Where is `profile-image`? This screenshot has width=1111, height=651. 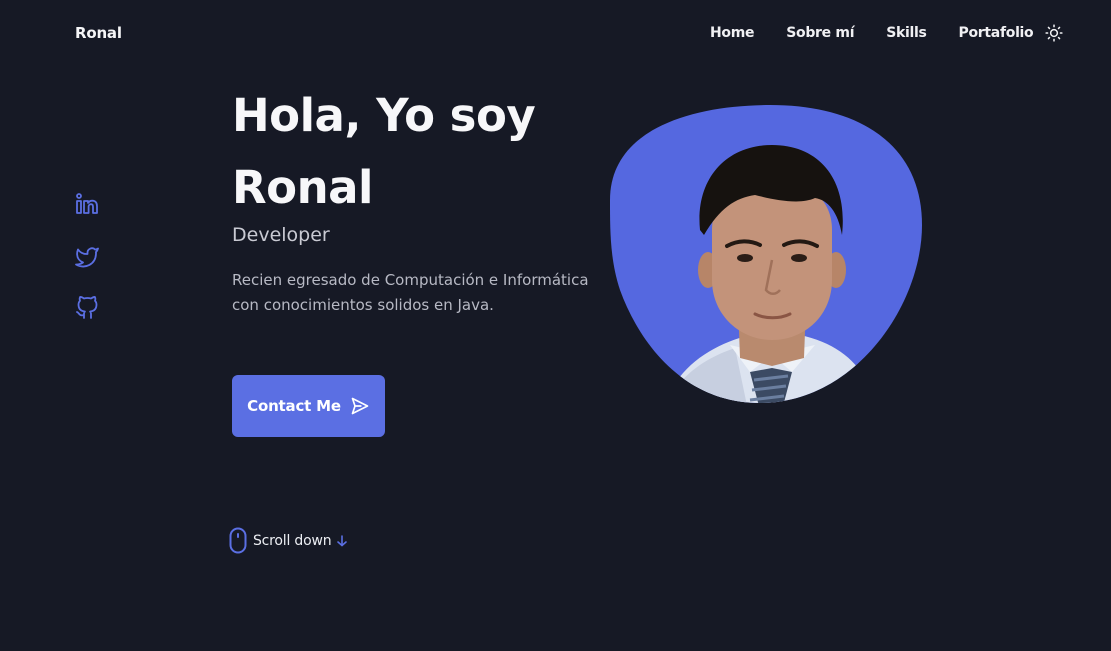
profile-image is located at coordinates (765, 255).